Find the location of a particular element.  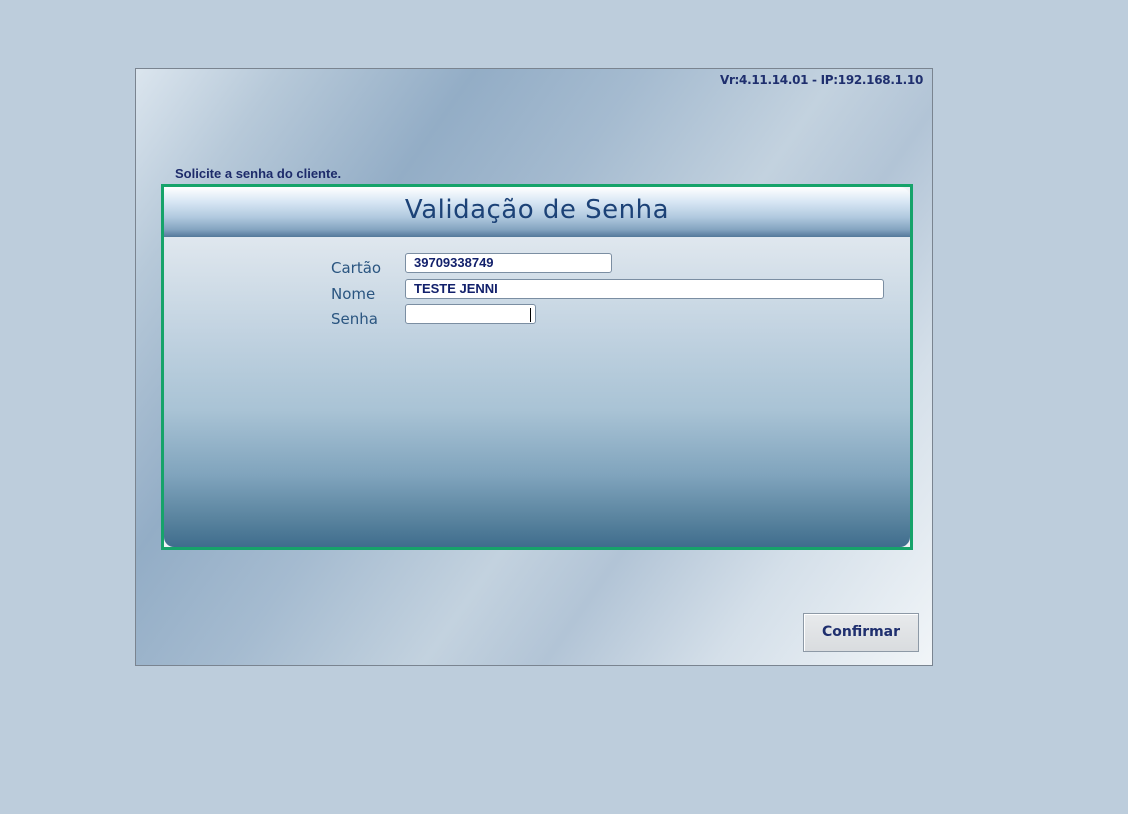

panel-header: Validação de Senha is located at coordinates (537, 212).